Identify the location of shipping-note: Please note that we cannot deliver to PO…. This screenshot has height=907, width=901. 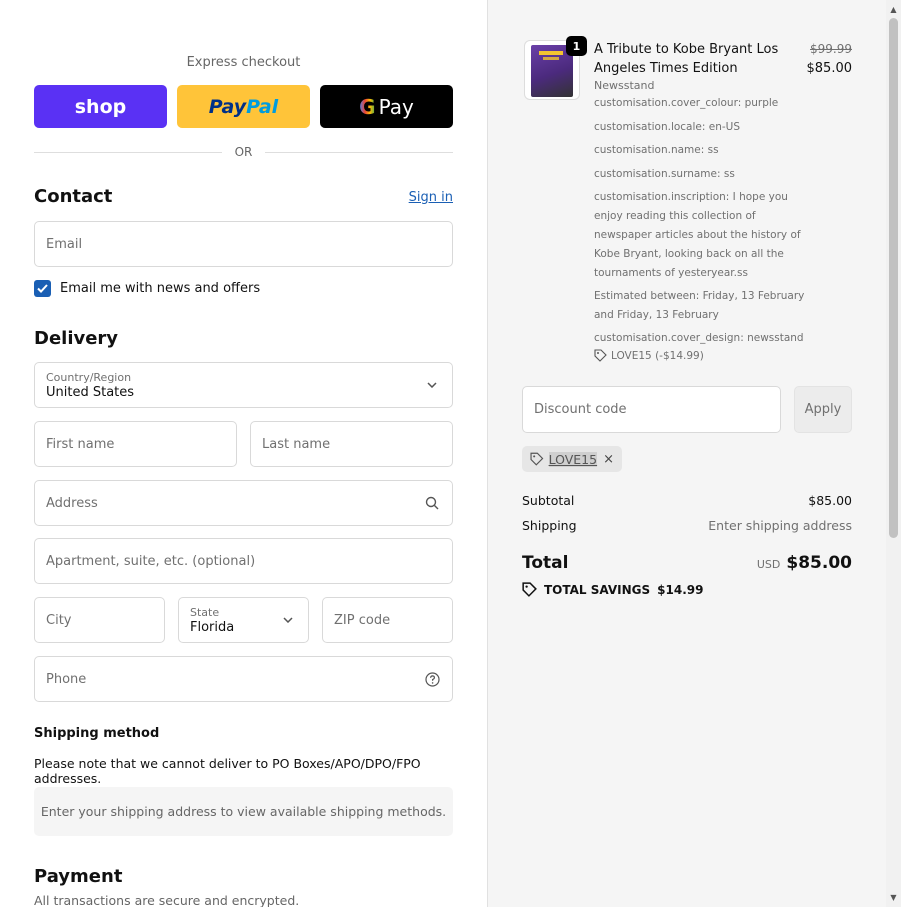
(227, 771).